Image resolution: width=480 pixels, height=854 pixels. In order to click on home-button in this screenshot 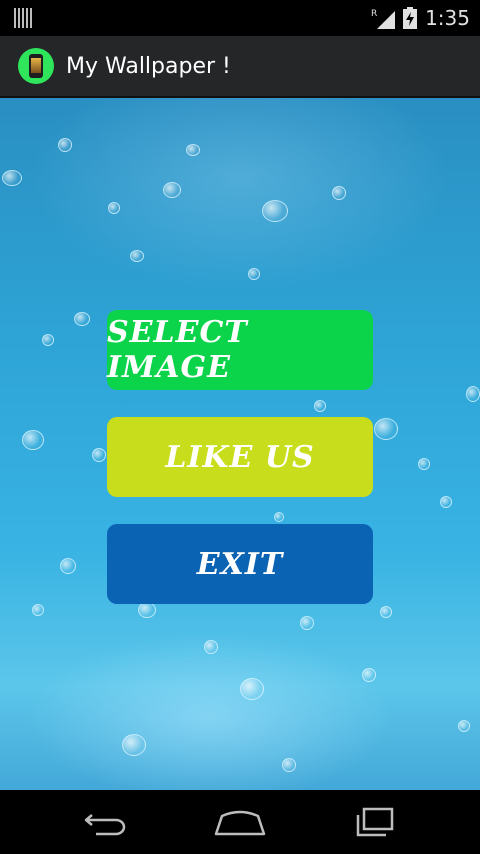, I will do `click(240, 822)`.